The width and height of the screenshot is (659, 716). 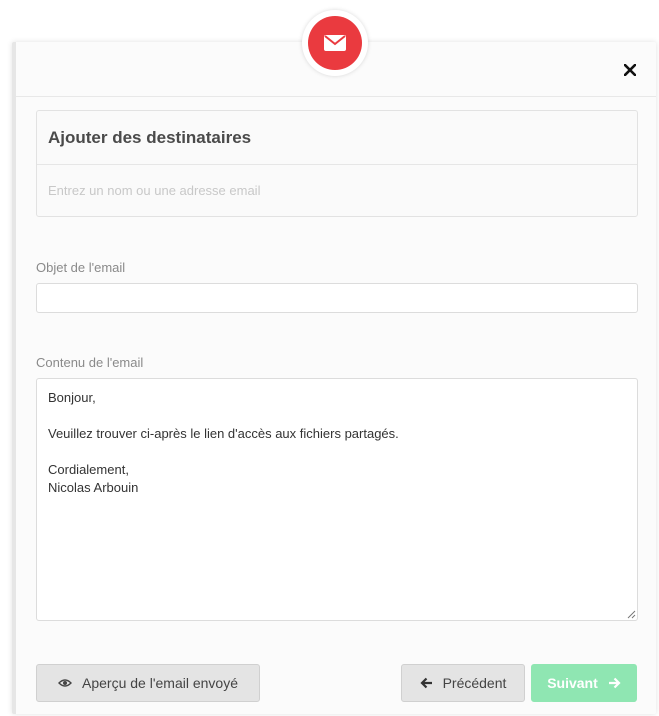 What do you see at coordinates (337, 190) in the screenshot?
I see `recipients-input` at bounding box center [337, 190].